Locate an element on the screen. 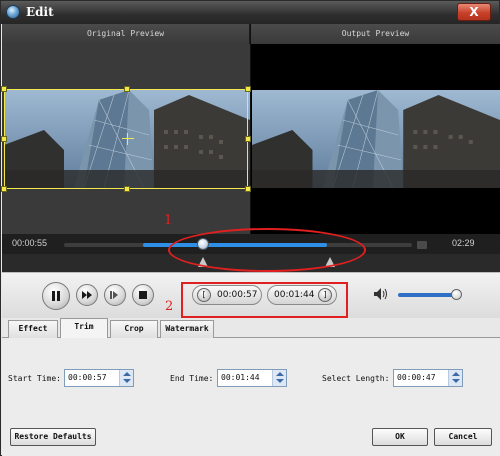  building-image-output is located at coordinates (376, 139).